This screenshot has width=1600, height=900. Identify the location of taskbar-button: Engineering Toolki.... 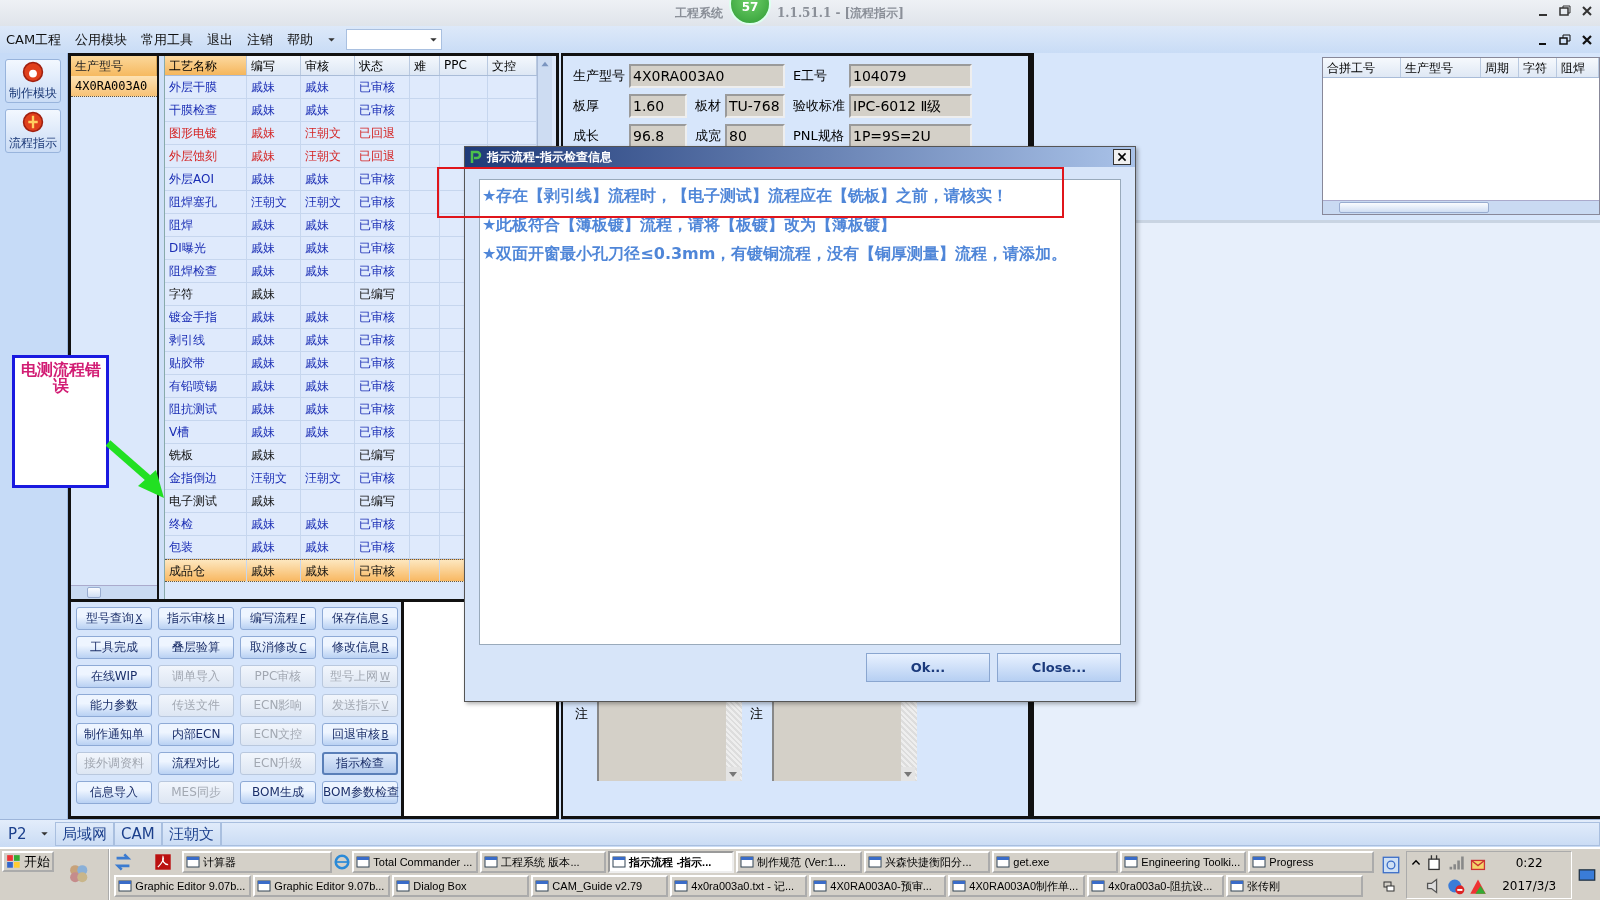
(1183, 862).